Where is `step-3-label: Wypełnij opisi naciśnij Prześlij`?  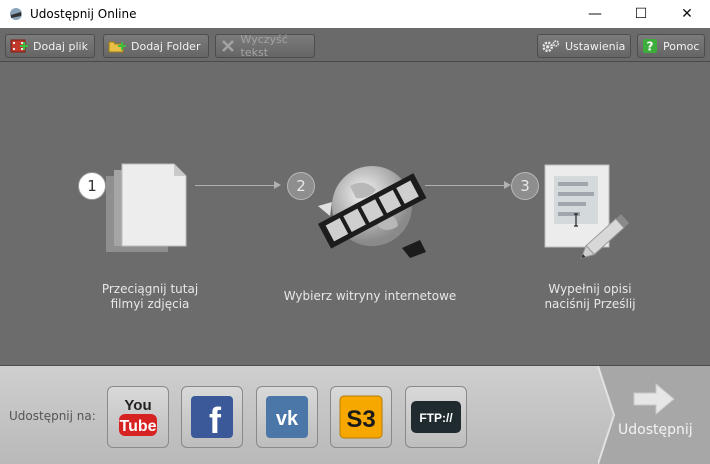 step-3-label: Wypełnij opisi naciśnij Prześlij is located at coordinates (590, 297).